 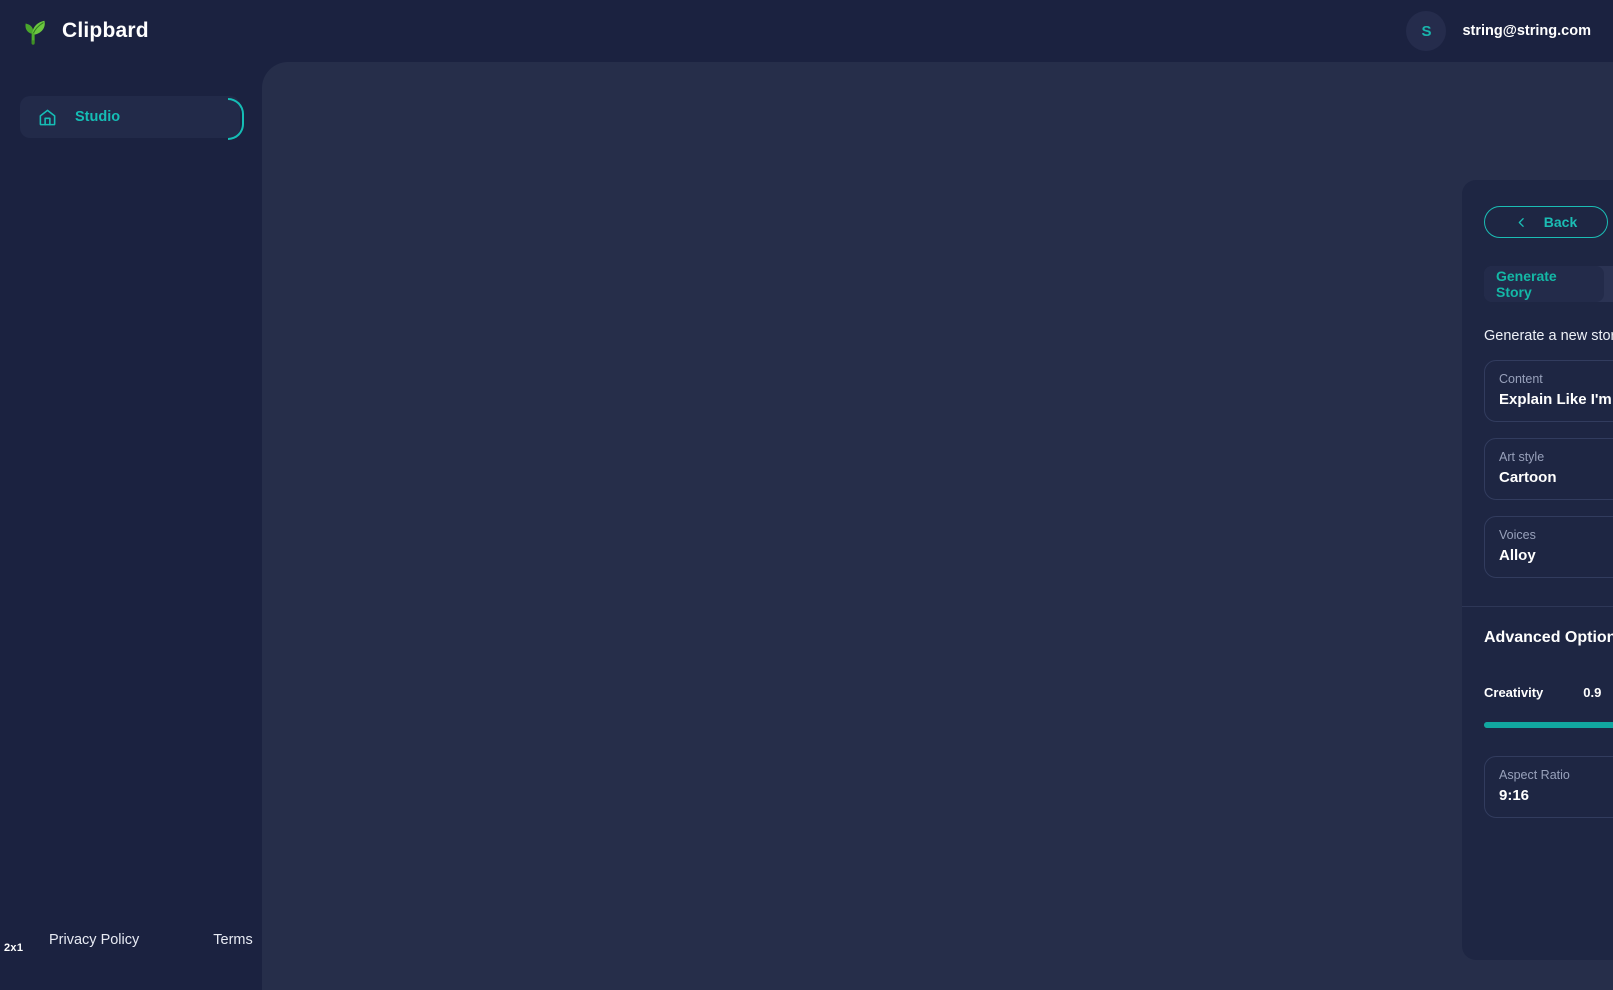 What do you see at coordinates (98, 117) in the screenshot?
I see `sidebar-item-label: Studio` at bounding box center [98, 117].